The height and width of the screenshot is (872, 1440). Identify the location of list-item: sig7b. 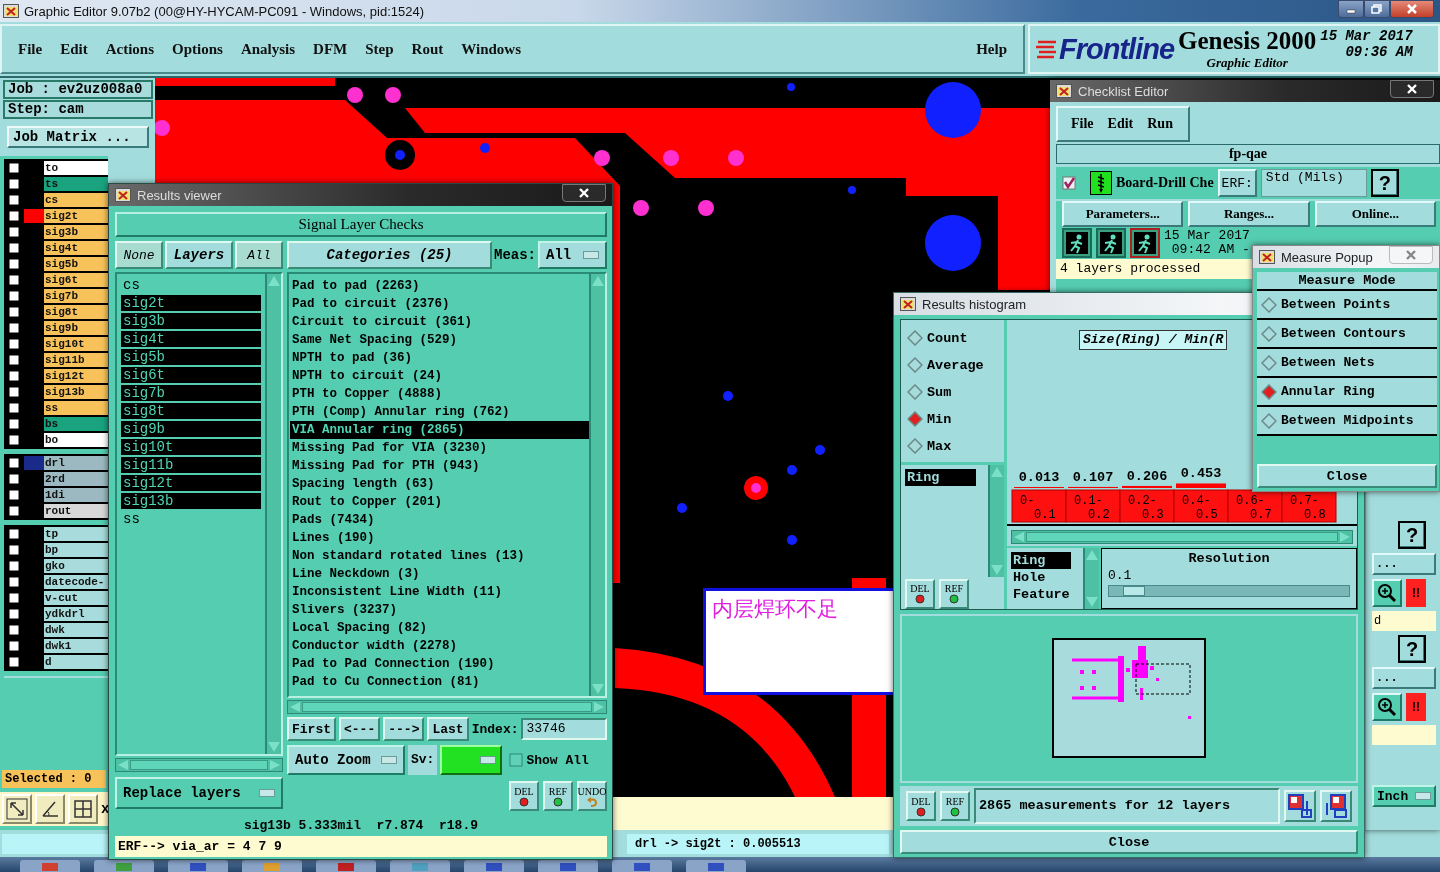
(191, 394).